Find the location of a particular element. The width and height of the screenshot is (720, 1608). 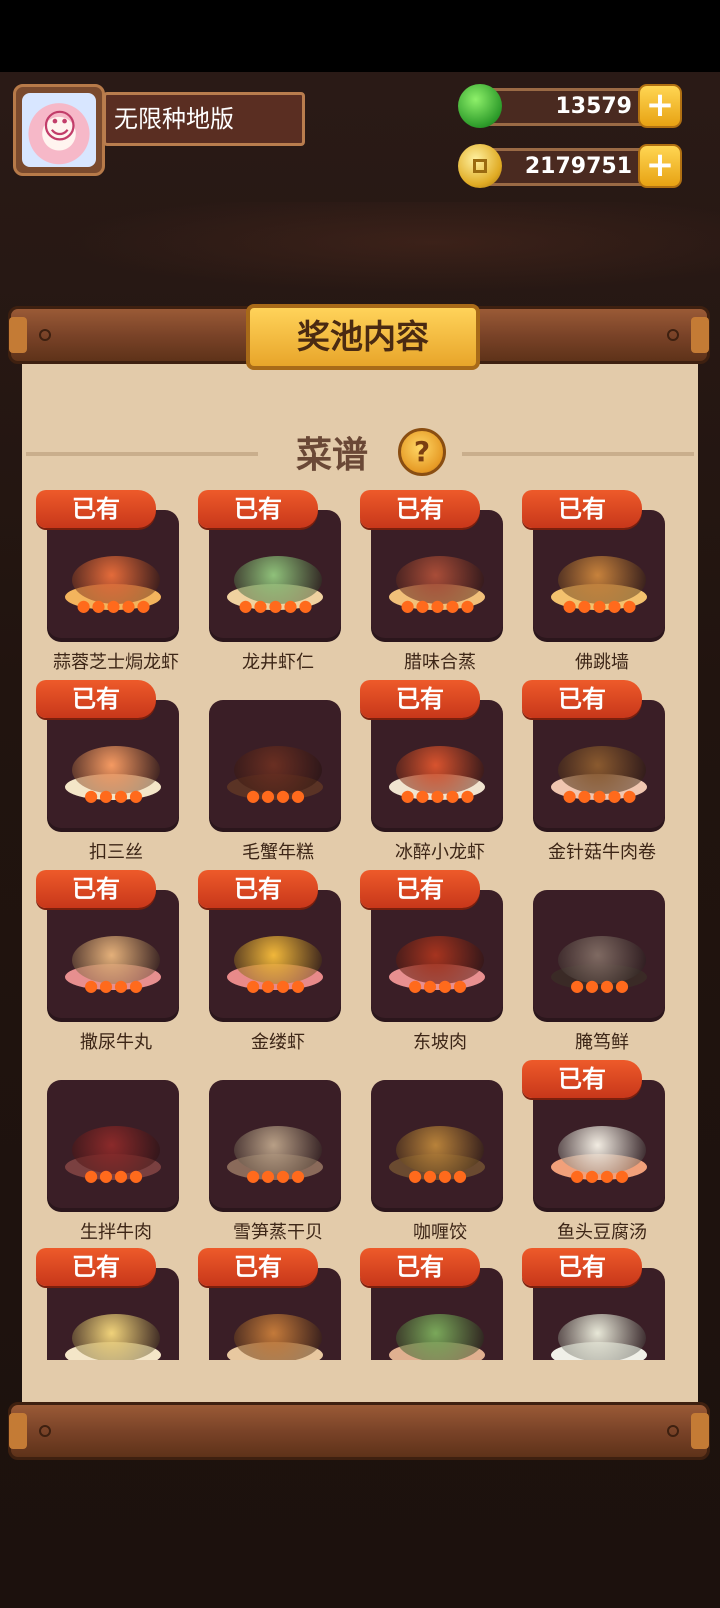

recipe-card: ●●●●● 已有 龙井虾仁 is located at coordinates (279, 583).